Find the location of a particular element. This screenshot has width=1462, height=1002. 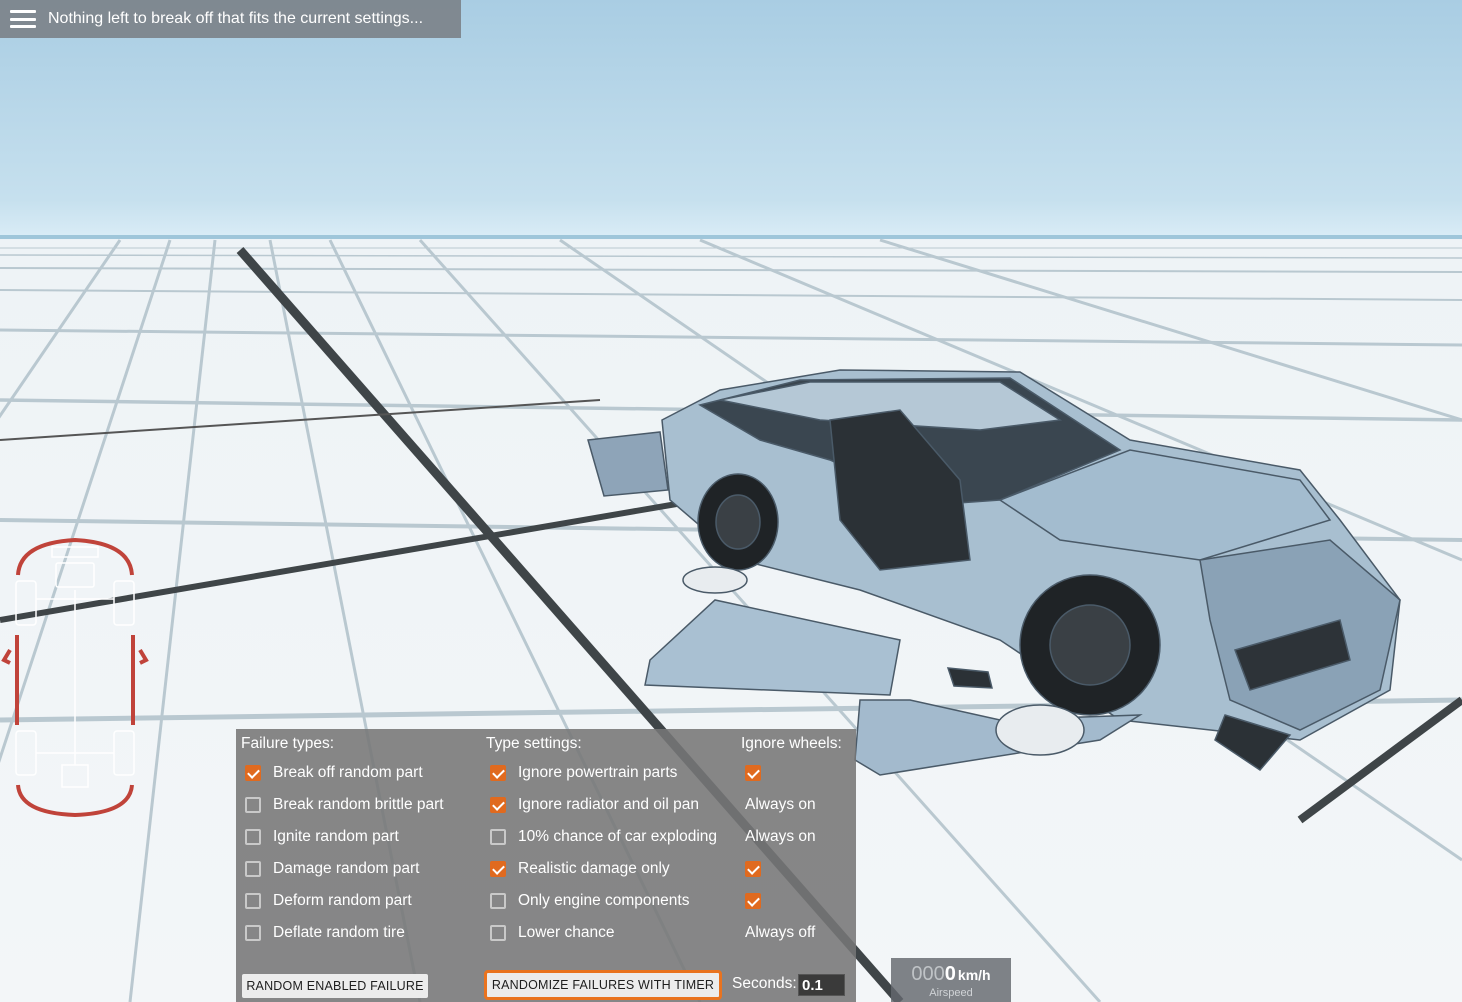

type-setting-row: 10% chance of car exploding is located at coordinates (603, 837).